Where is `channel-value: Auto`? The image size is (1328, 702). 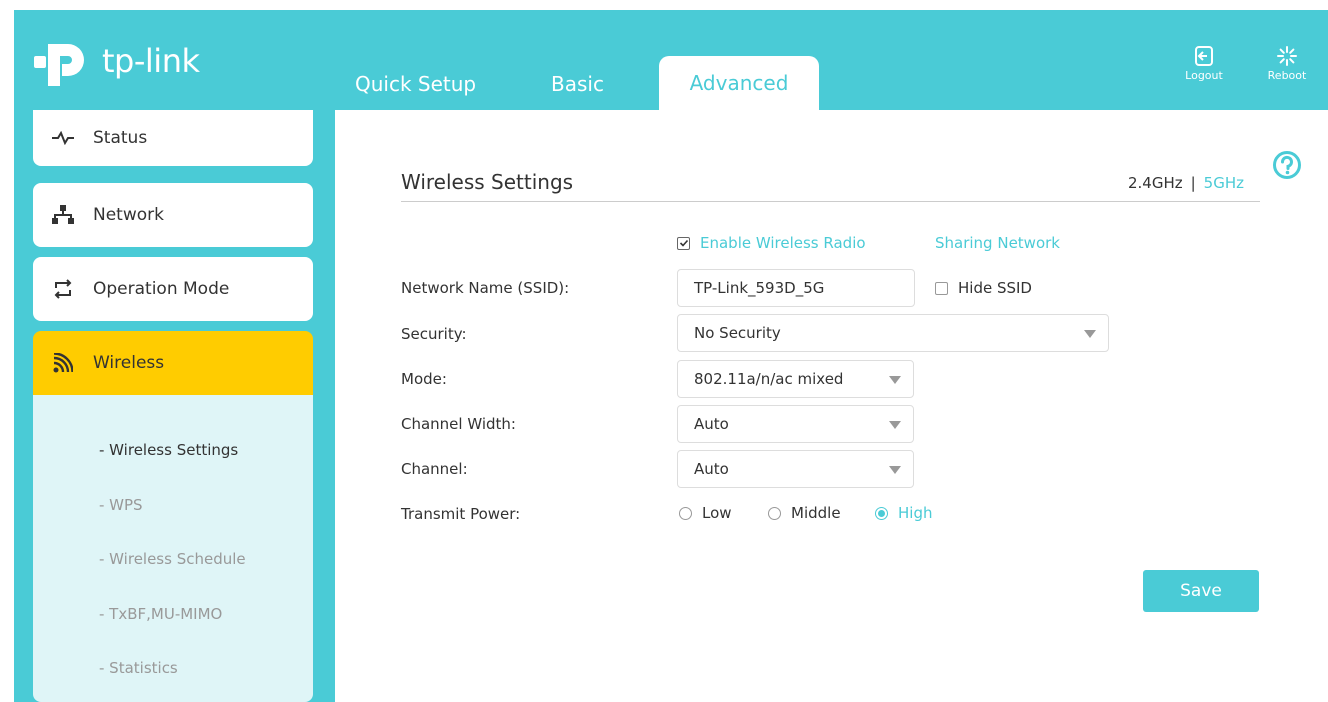 channel-value: Auto is located at coordinates (711, 469).